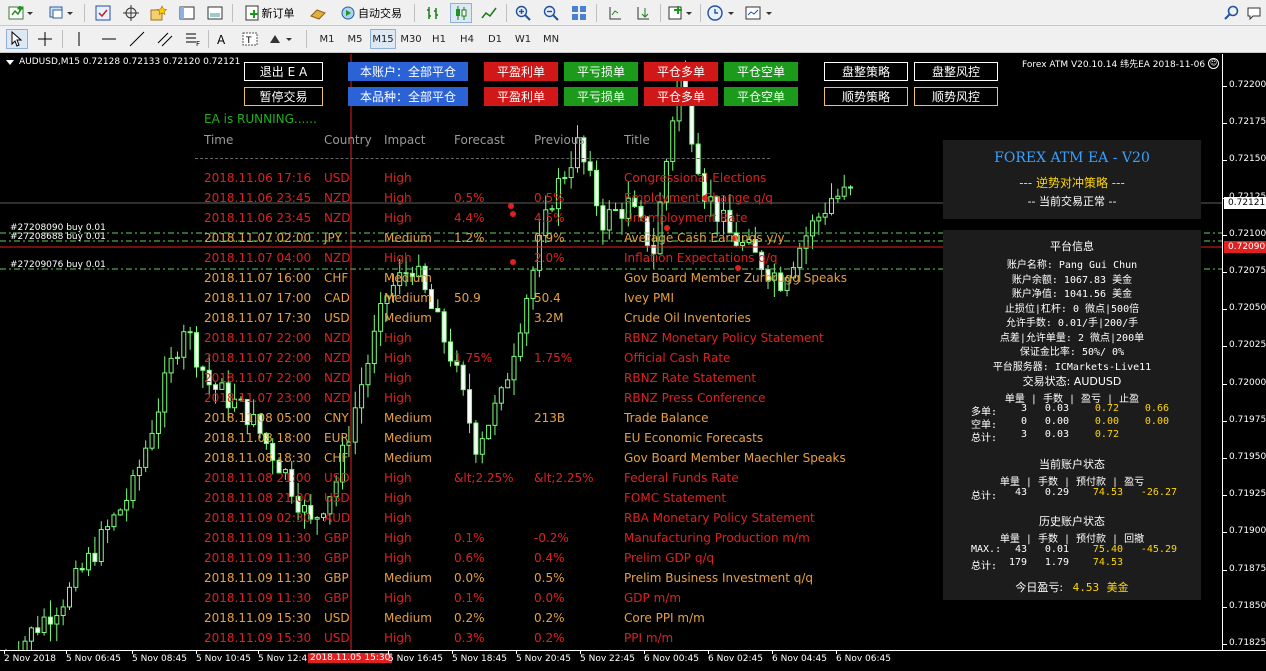 The width and height of the screenshot is (1266, 671). I want to click on symbol-close-sell-button: 平仓空单, so click(761, 96).